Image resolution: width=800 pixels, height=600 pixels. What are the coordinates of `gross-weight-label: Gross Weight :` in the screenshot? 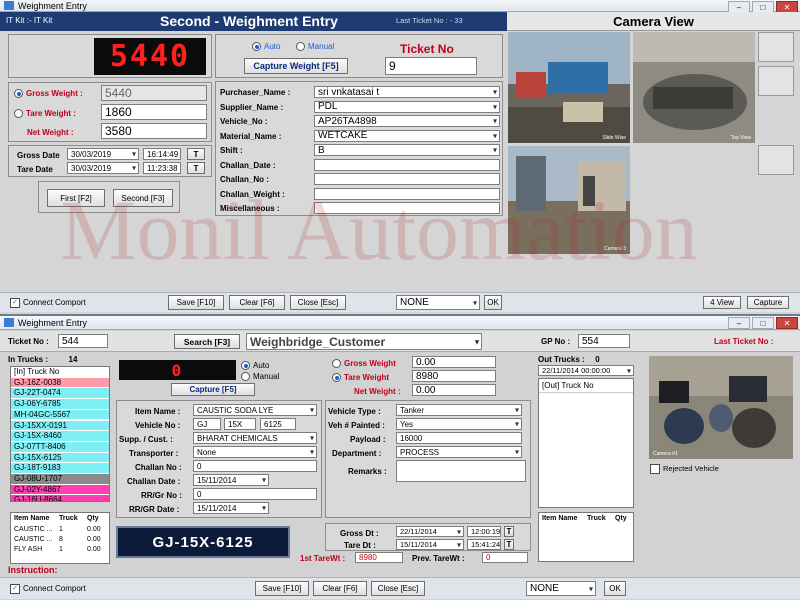 It's located at (48, 94).